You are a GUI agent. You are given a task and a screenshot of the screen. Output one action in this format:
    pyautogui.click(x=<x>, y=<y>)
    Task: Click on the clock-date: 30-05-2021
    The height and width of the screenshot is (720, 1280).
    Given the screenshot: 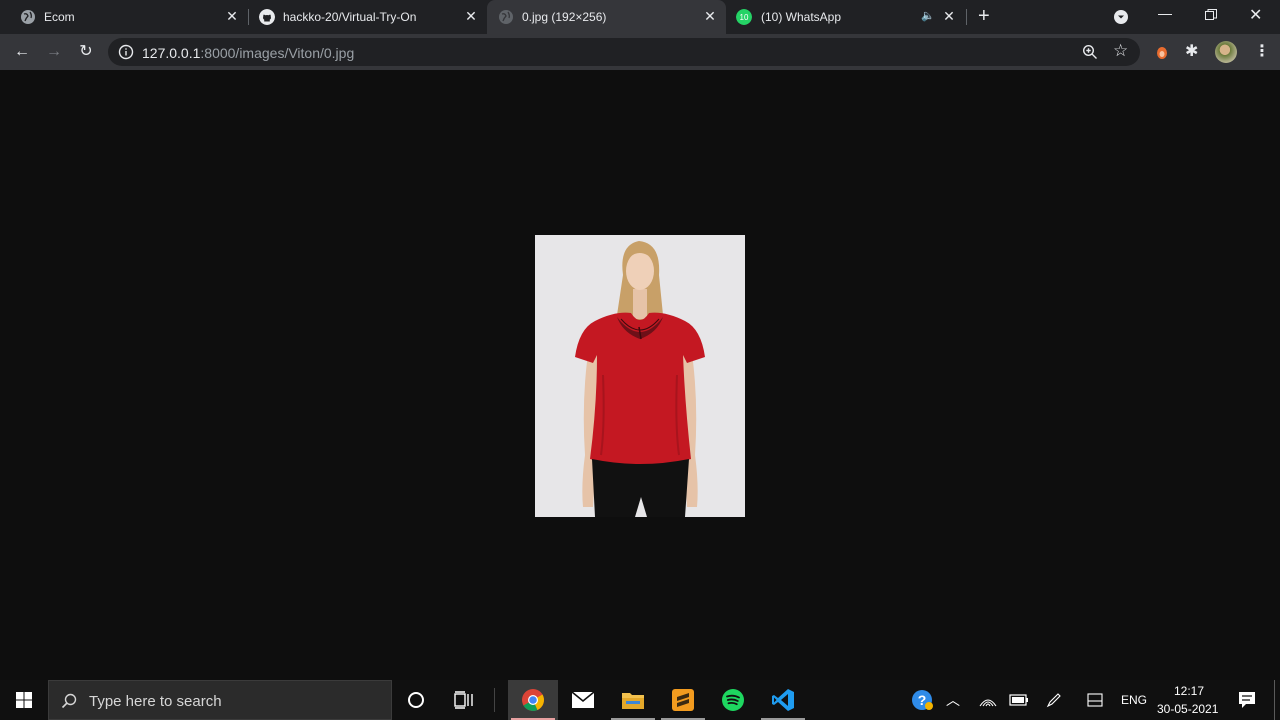 What is the action you would take?
    pyautogui.click(x=1187, y=709)
    